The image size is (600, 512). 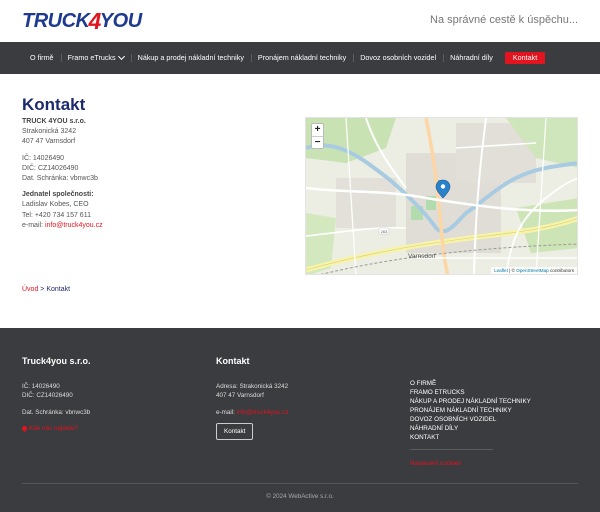 What do you see at coordinates (384, 231) in the screenshot?
I see `svg-text: 263` at bounding box center [384, 231].